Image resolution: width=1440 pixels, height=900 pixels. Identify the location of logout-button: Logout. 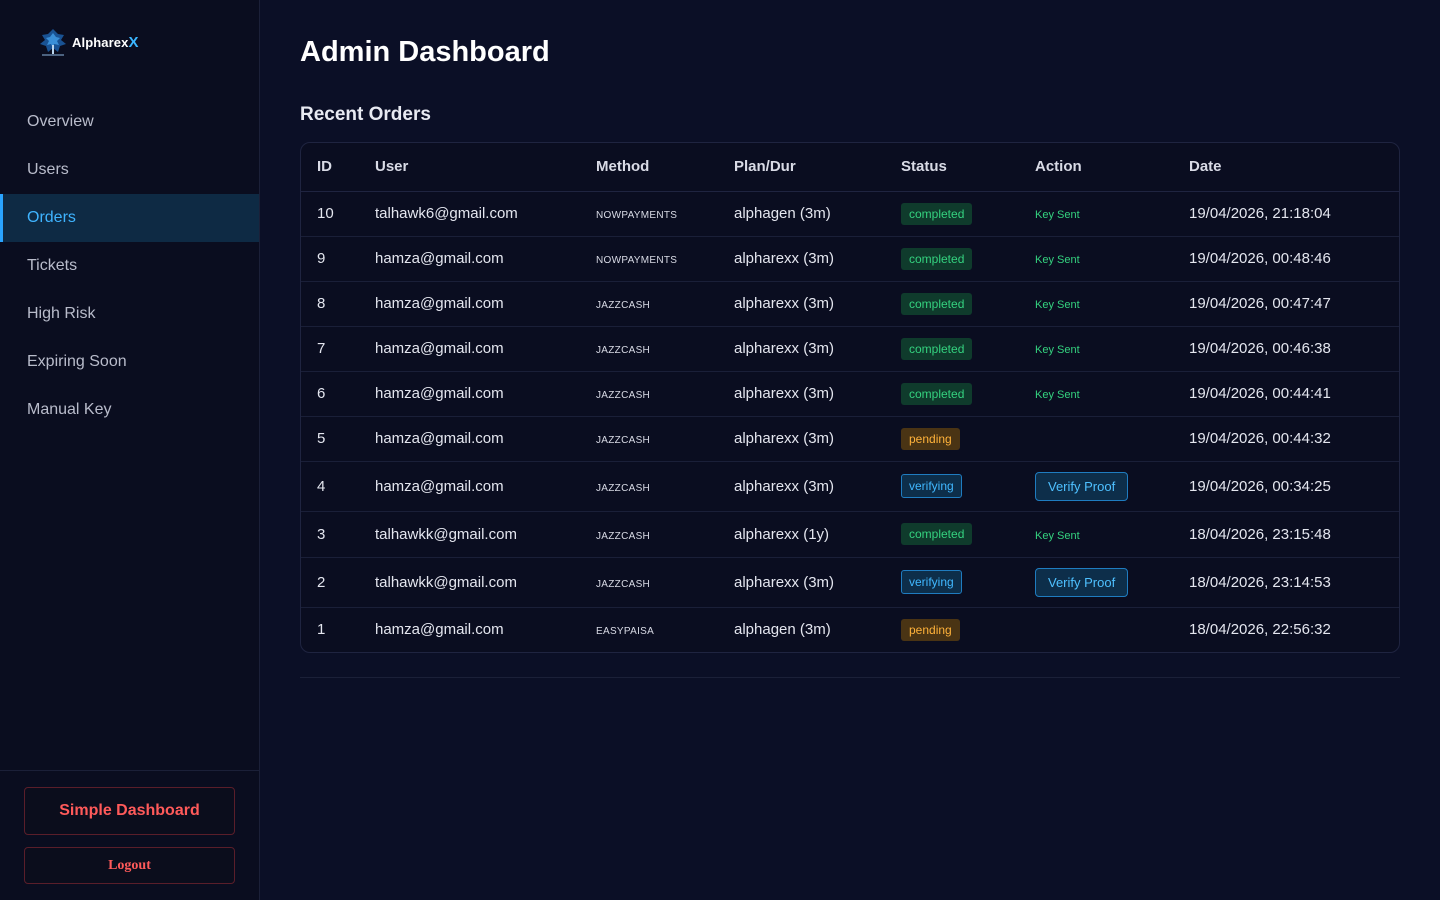
(129, 865).